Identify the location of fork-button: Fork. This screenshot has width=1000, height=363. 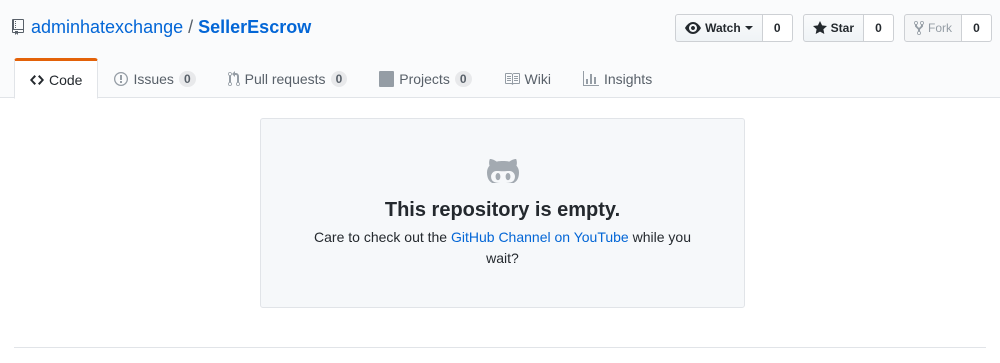
(933, 28).